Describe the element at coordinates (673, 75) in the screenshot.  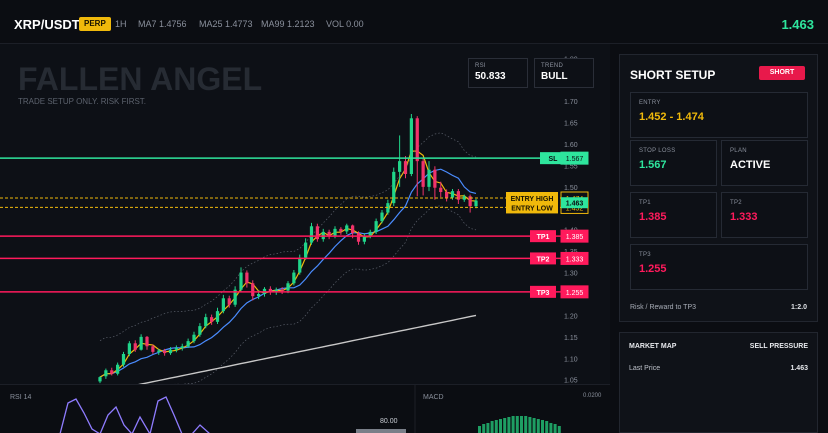
I see `setup-title: SHORT SETUP` at that location.